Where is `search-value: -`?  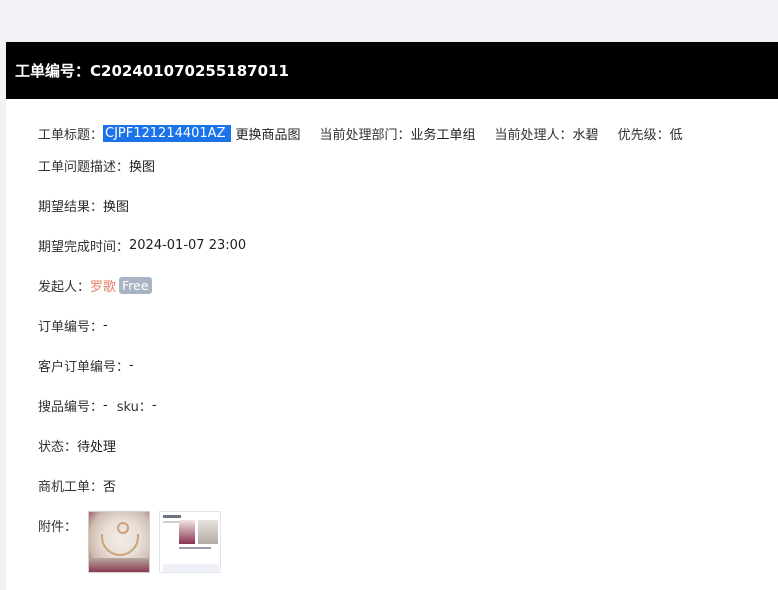 search-value: - is located at coordinates (105, 405).